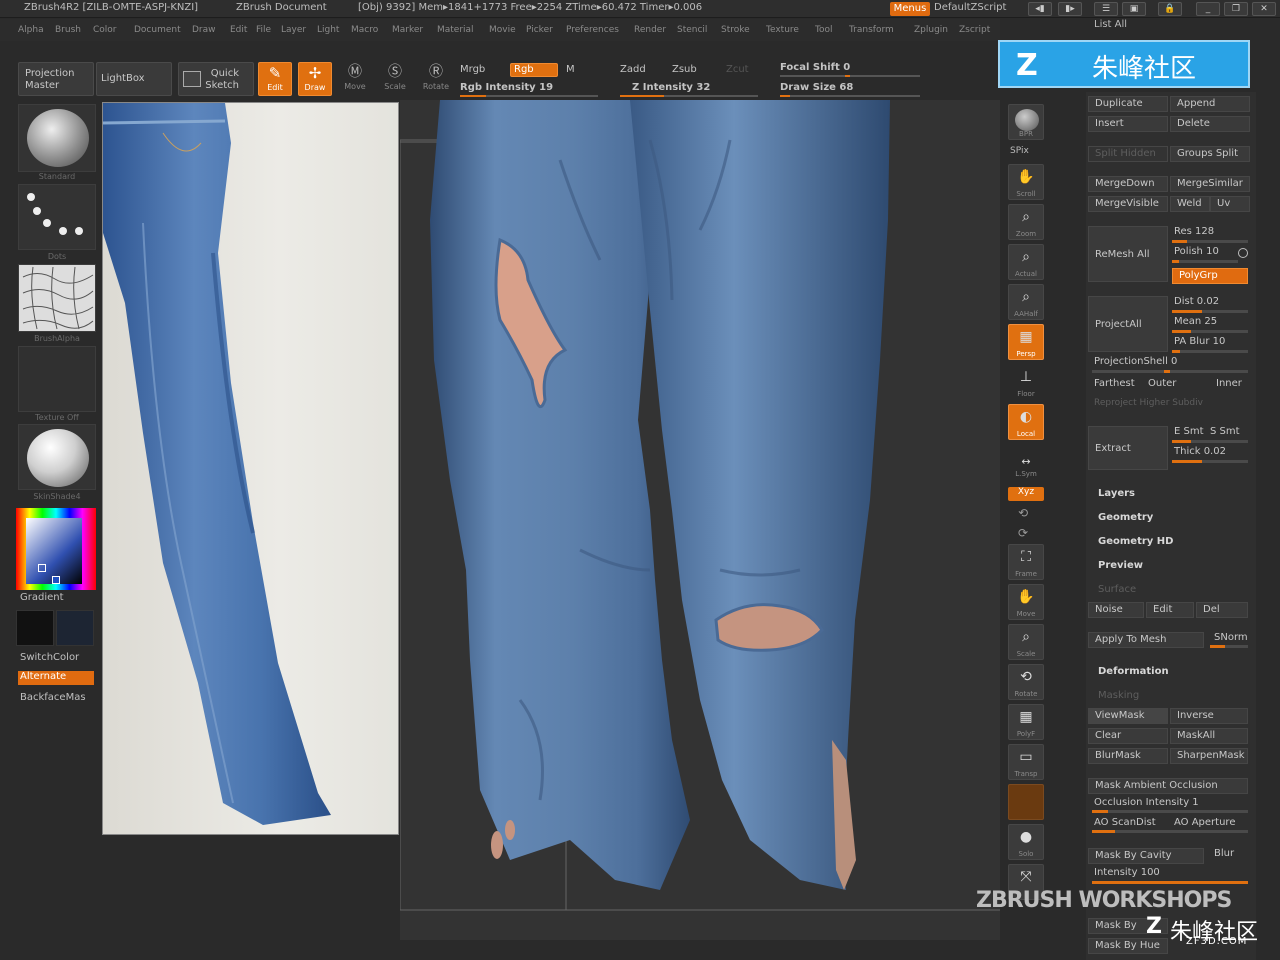 This screenshot has height=960, width=1280. What do you see at coordinates (56, 549) in the screenshot?
I see `color-picker` at bounding box center [56, 549].